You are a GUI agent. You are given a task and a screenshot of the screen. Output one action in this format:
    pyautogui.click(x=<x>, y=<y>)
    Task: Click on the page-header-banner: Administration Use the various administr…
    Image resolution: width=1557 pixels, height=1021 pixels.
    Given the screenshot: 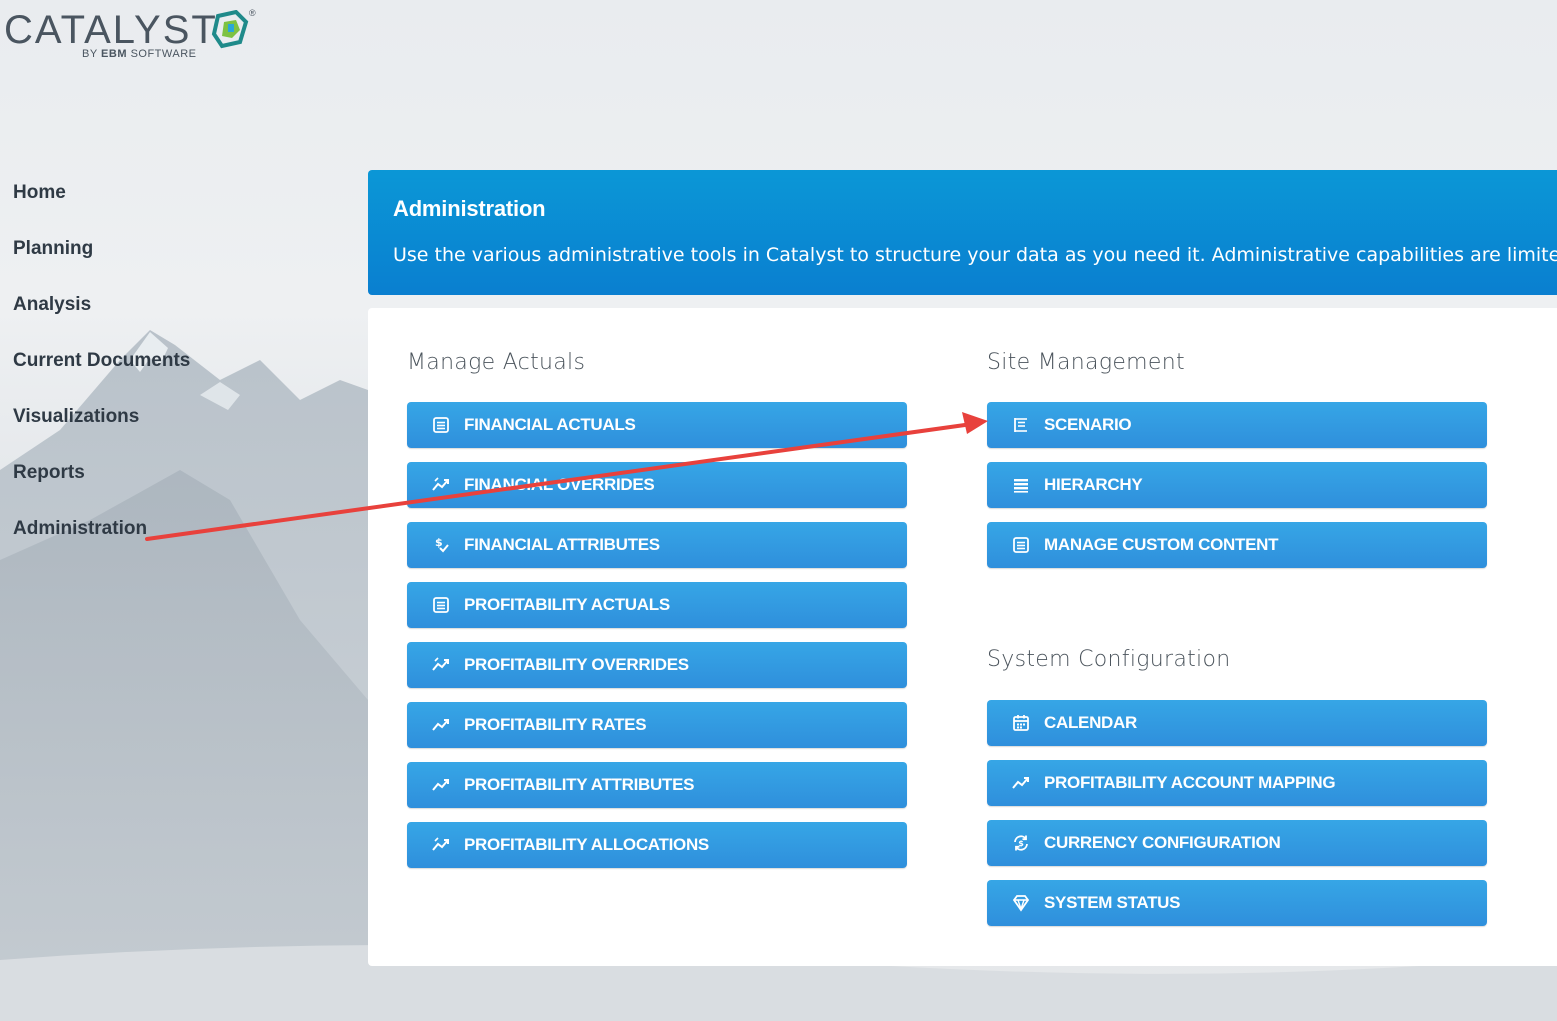 What is the action you would take?
    pyautogui.click(x=962, y=232)
    